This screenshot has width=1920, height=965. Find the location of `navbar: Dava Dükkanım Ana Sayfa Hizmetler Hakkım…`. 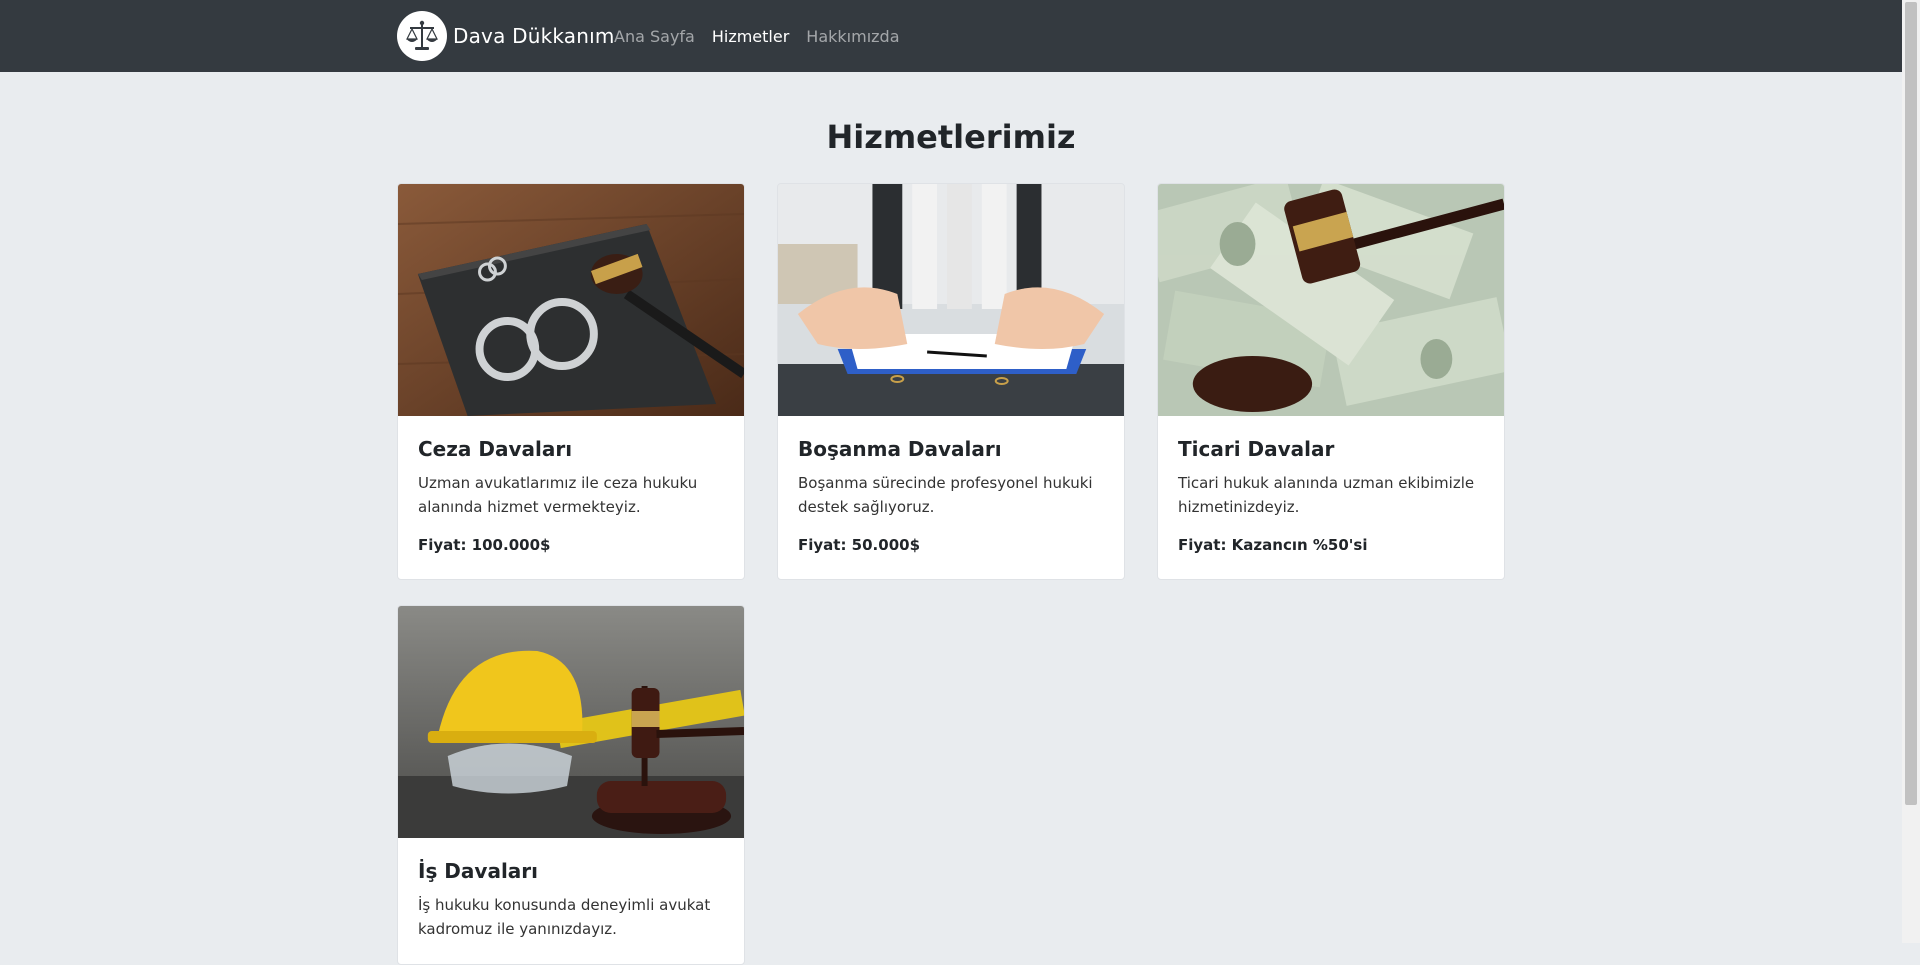

navbar: Dava Dükkanım Ana Sayfa Hizmetler Hakkım… is located at coordinates (951, 36).